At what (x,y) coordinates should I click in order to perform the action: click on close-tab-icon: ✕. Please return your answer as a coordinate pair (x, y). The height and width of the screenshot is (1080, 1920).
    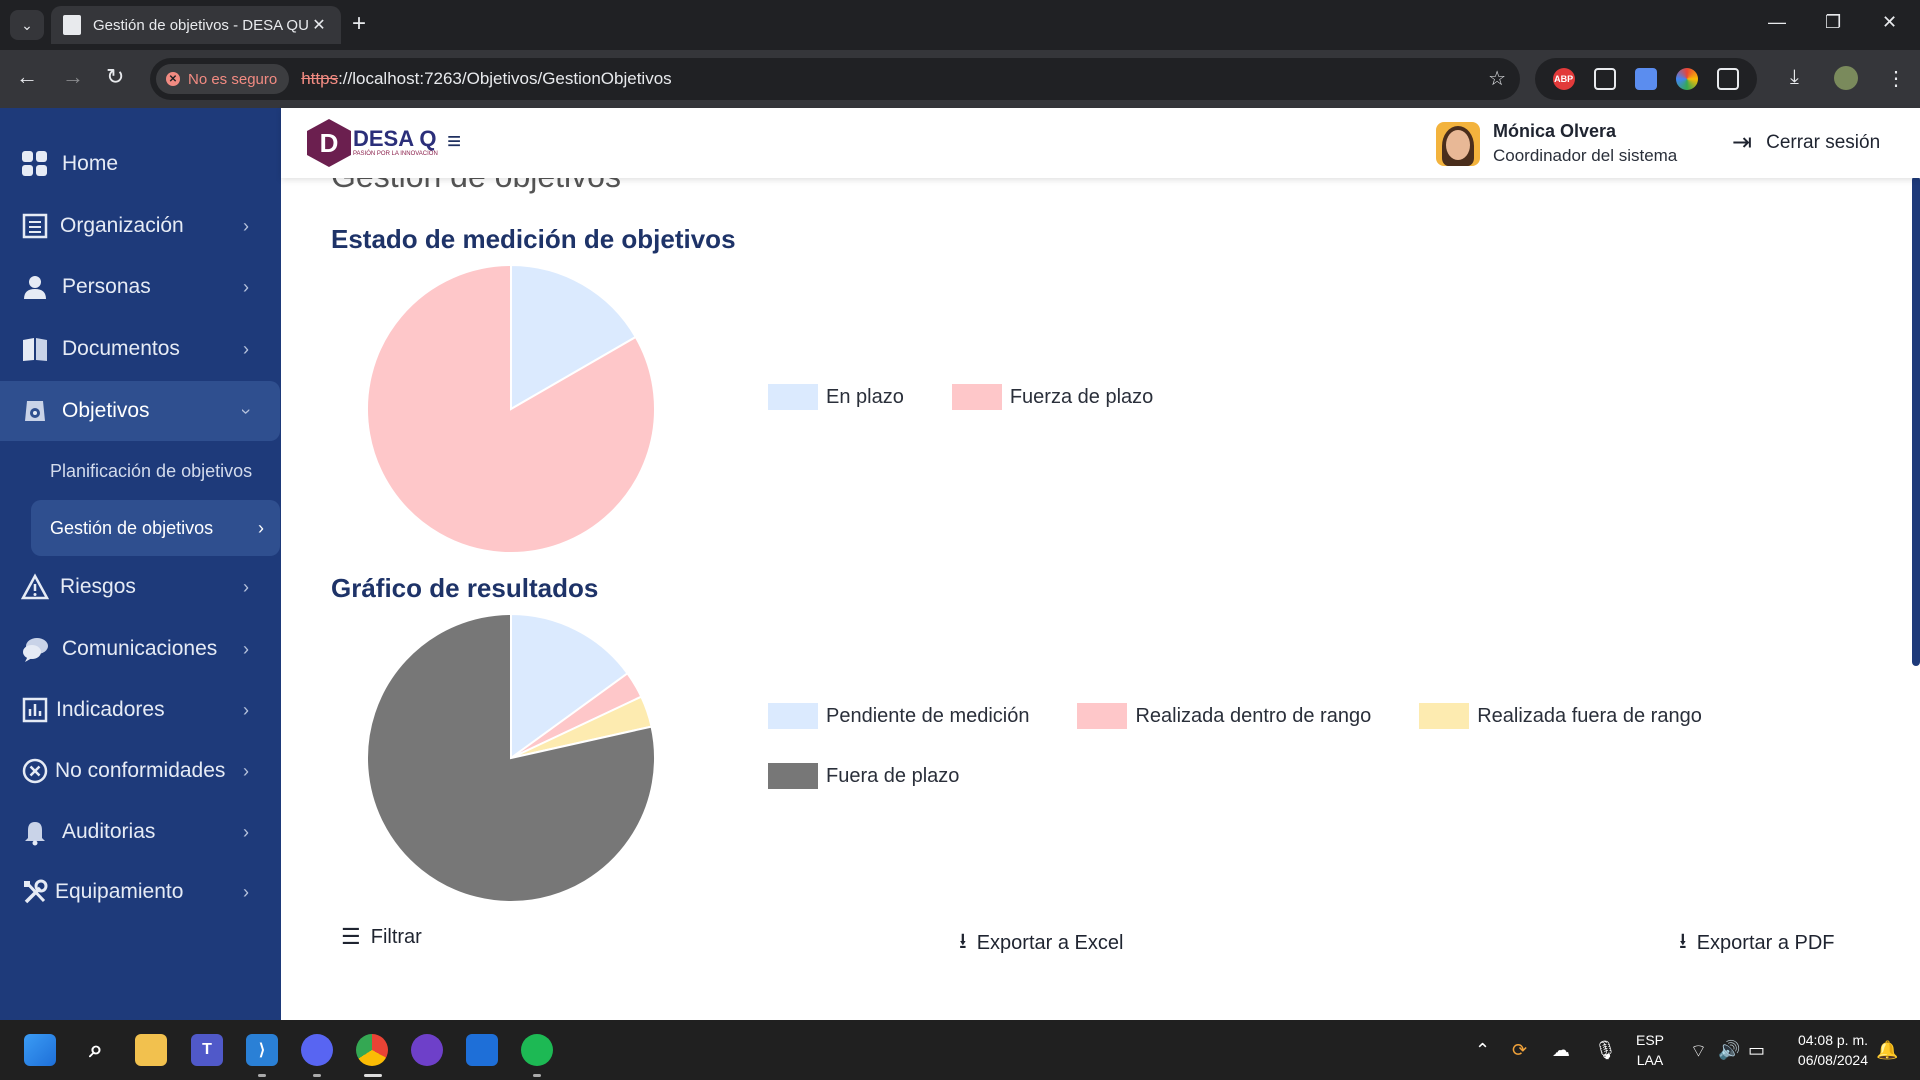
    Looking at the image, I should click on (319, 25).